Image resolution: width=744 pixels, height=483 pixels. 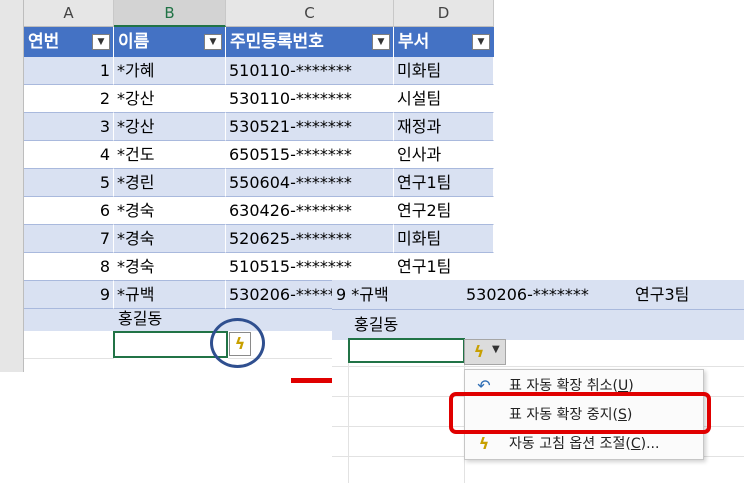 I want to click on cell-dept: 시설팀, so click(x=444, y=99).